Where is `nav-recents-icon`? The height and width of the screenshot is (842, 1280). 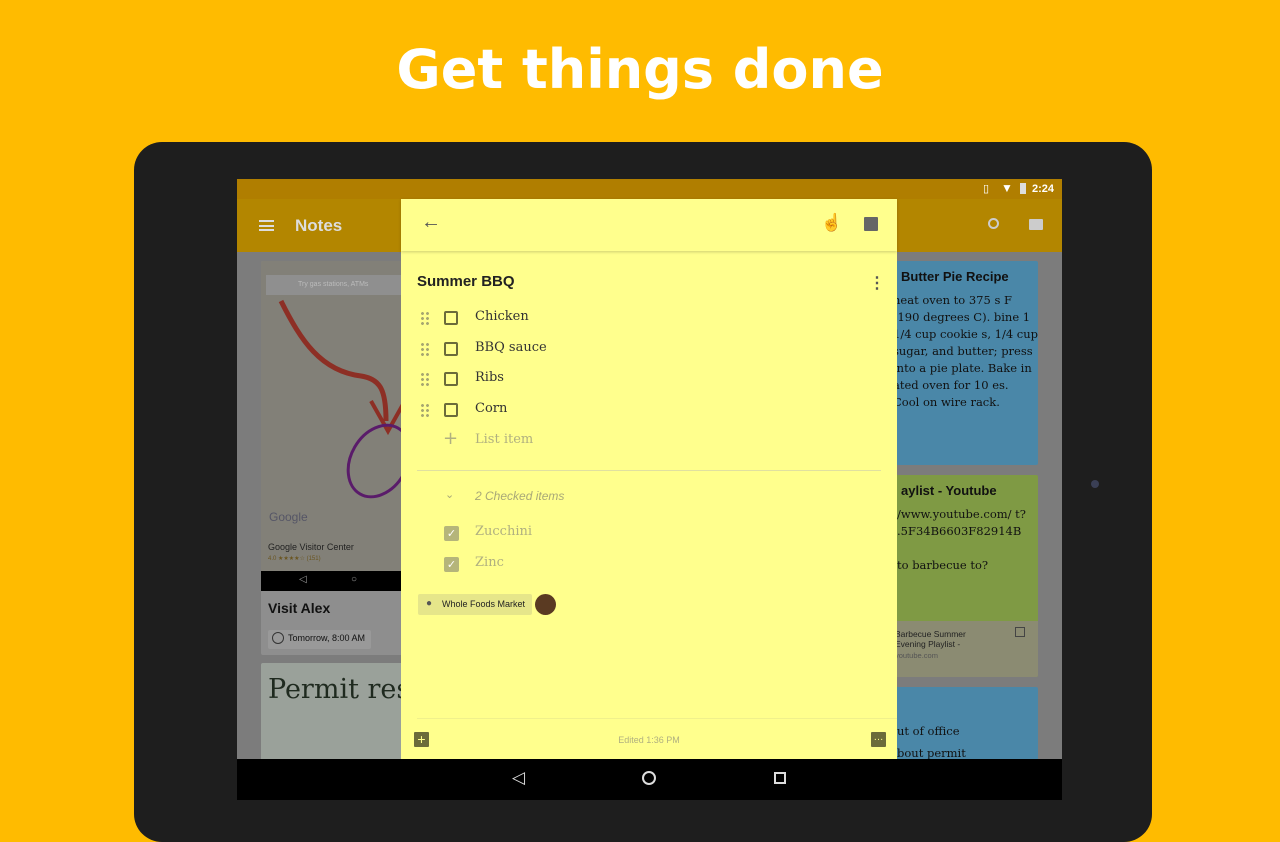
nav-recents-icon is located at coordinates (780, 778).